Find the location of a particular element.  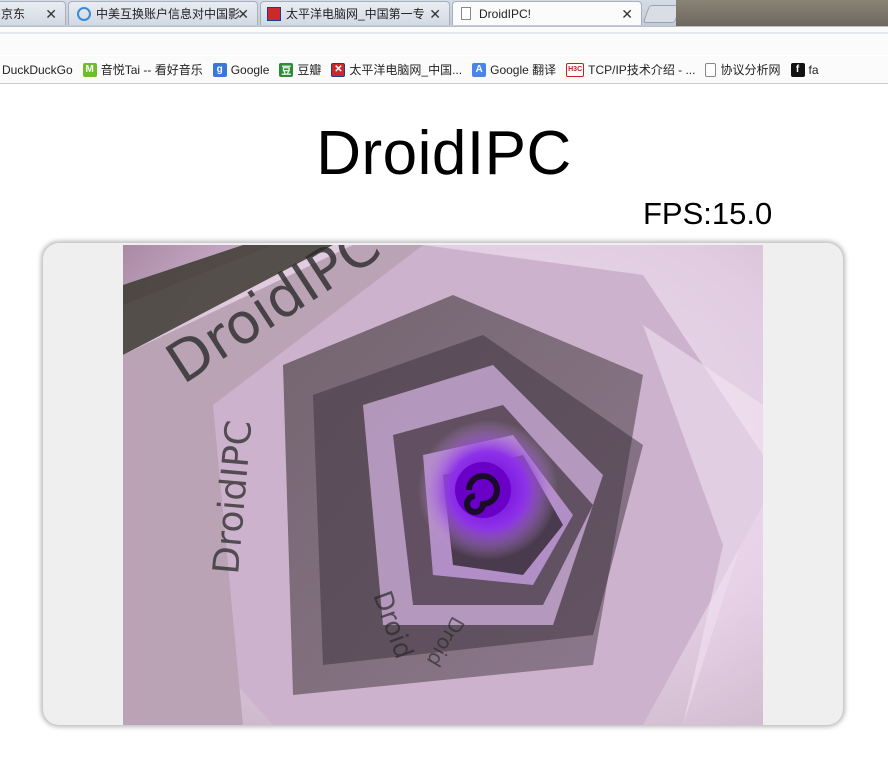

toolbar is located at coordinates (444, 40).